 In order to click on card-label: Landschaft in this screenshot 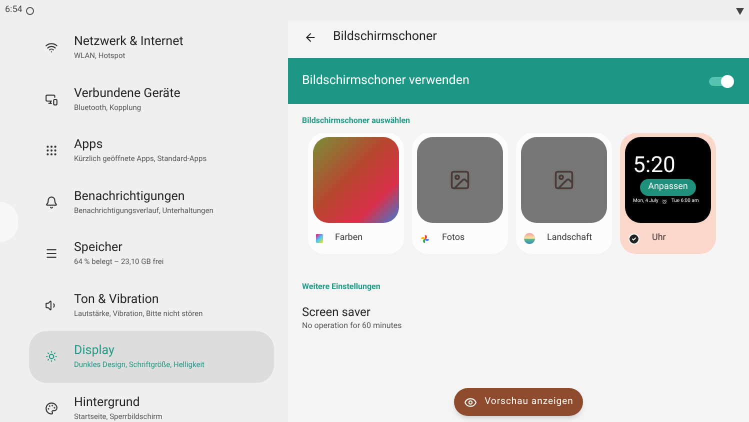, I will do `click(569, 238)`.